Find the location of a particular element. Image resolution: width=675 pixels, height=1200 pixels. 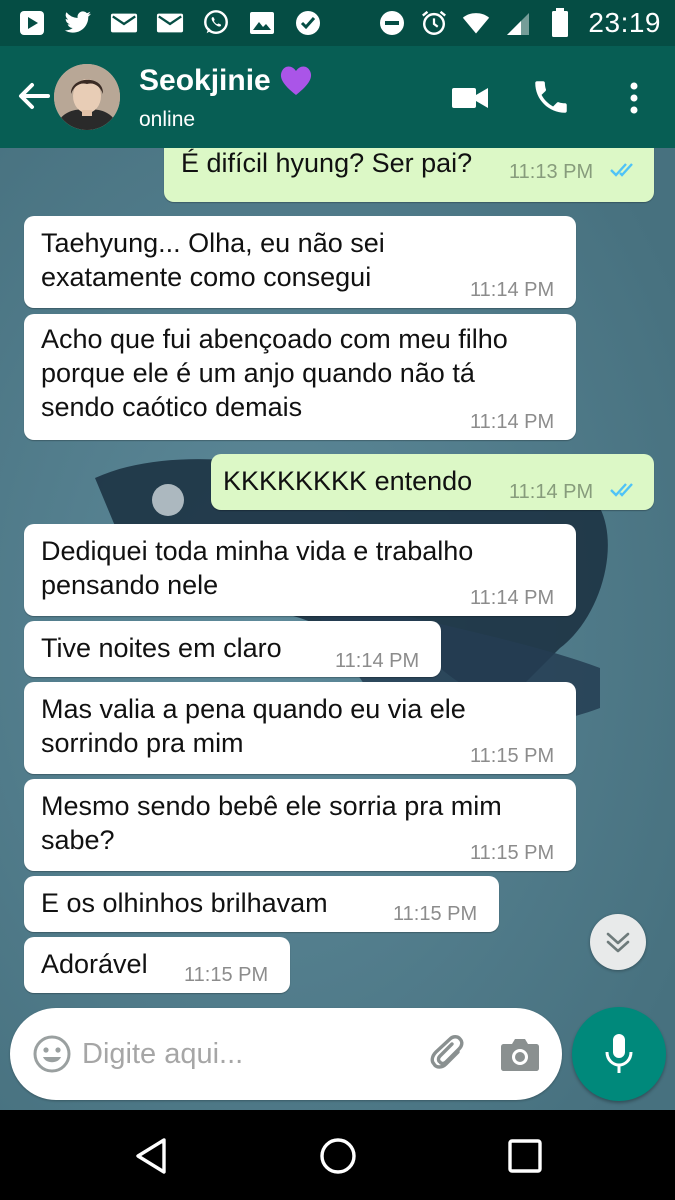

back-arrow-icon is located at coordinates (34, 96).